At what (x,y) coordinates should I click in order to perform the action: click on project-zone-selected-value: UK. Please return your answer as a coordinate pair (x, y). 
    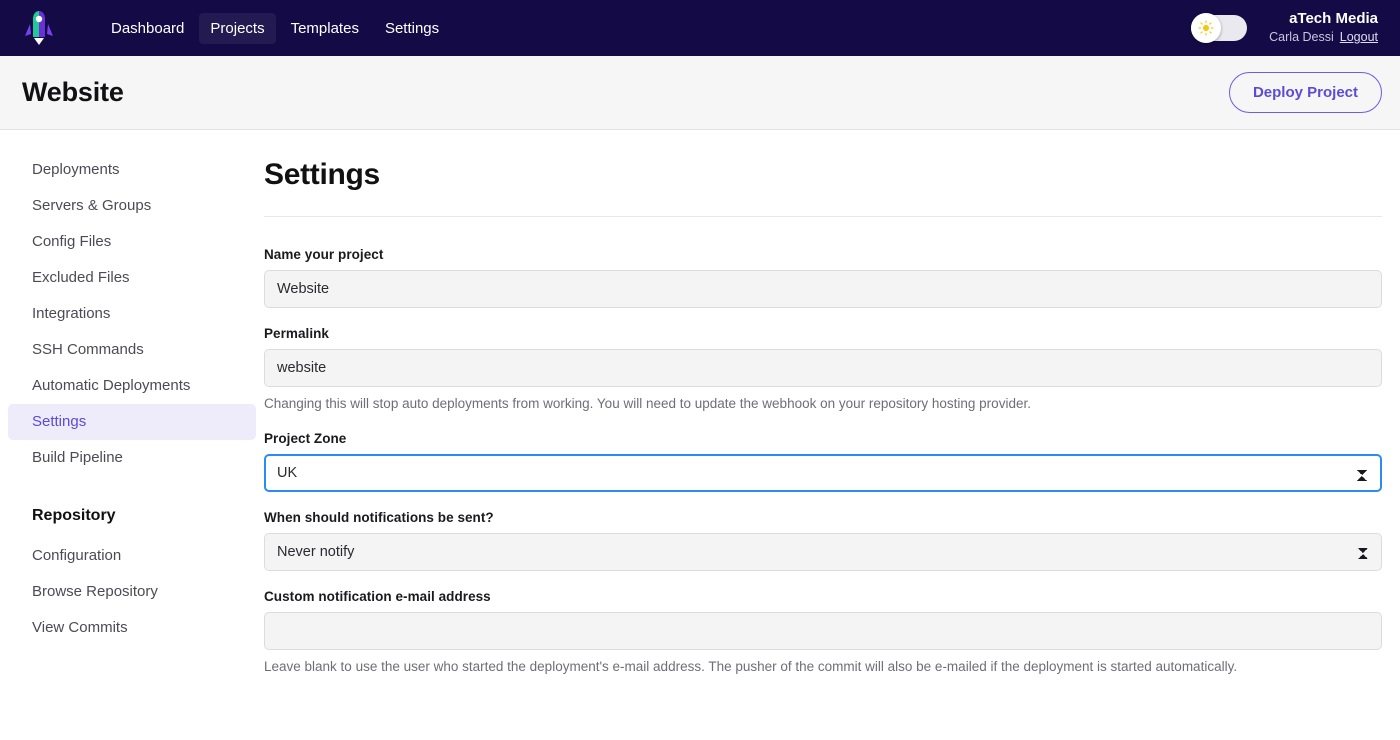
    Looking at the image, I should click on (287, 473).